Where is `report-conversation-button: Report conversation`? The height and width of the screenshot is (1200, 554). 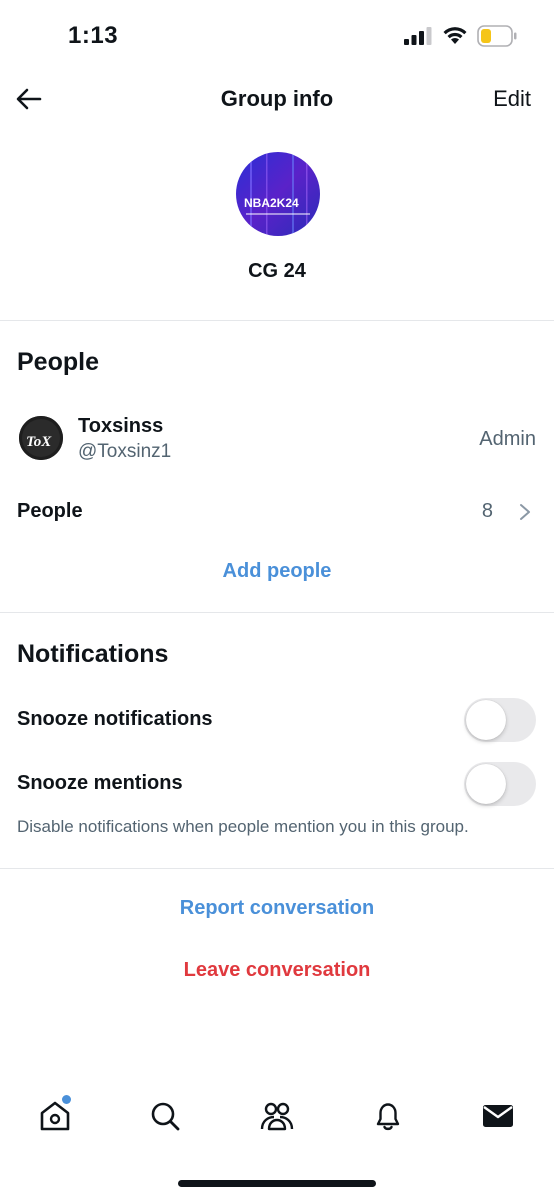
report-conversation-button: Report conversation is located at coordinates (277, 908).